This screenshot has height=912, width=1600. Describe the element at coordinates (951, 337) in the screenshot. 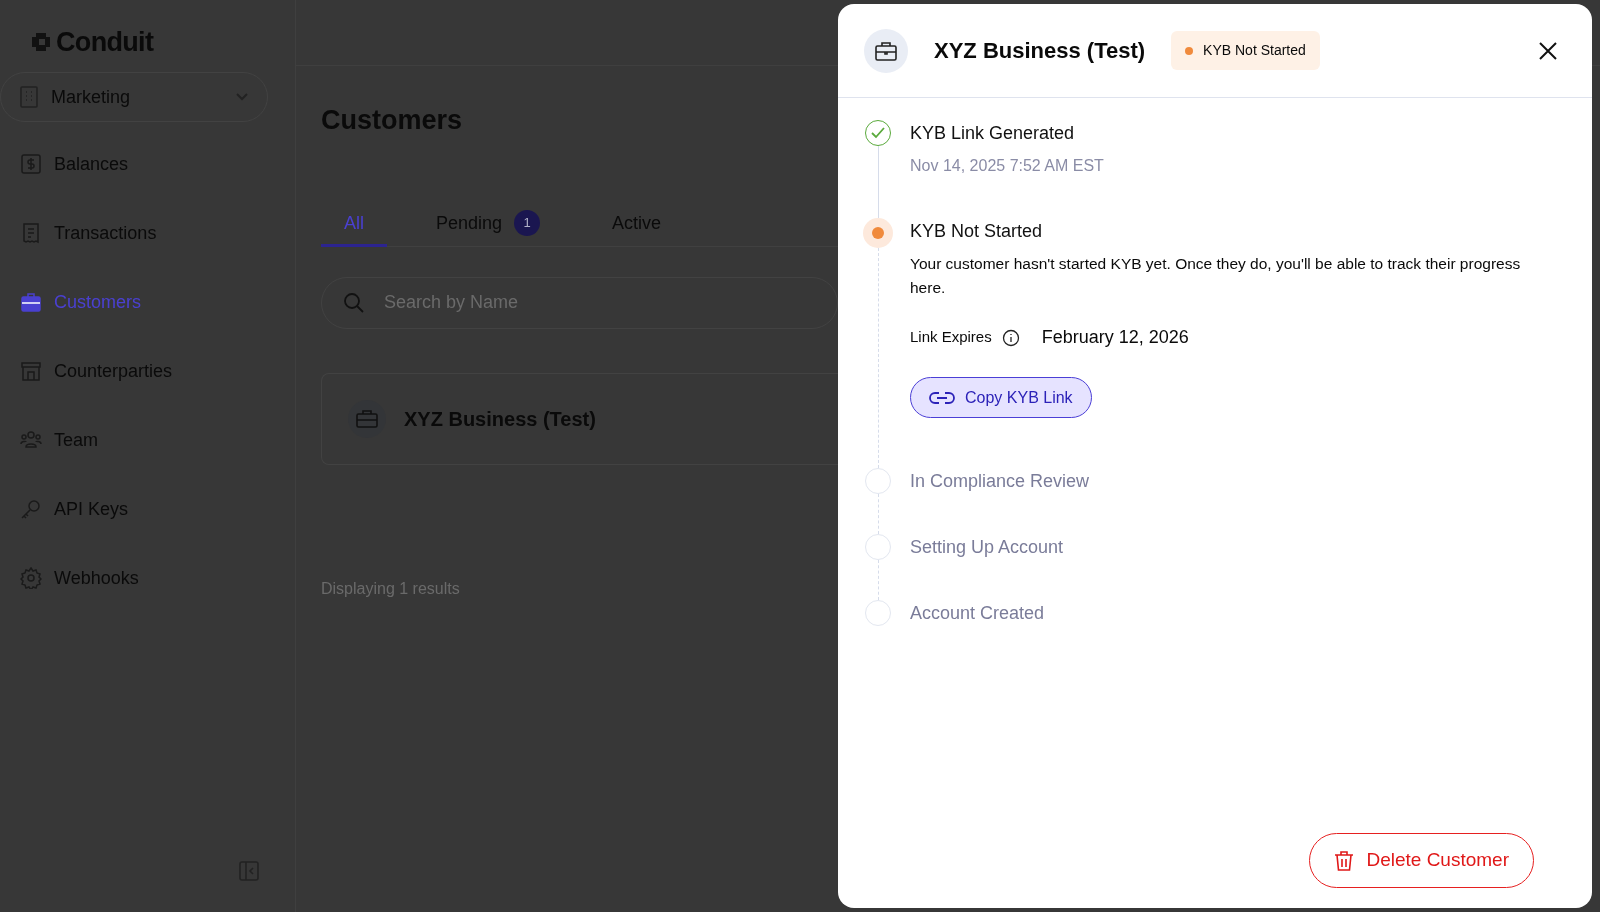

I see `expiry-label: Link Expires` at that location.